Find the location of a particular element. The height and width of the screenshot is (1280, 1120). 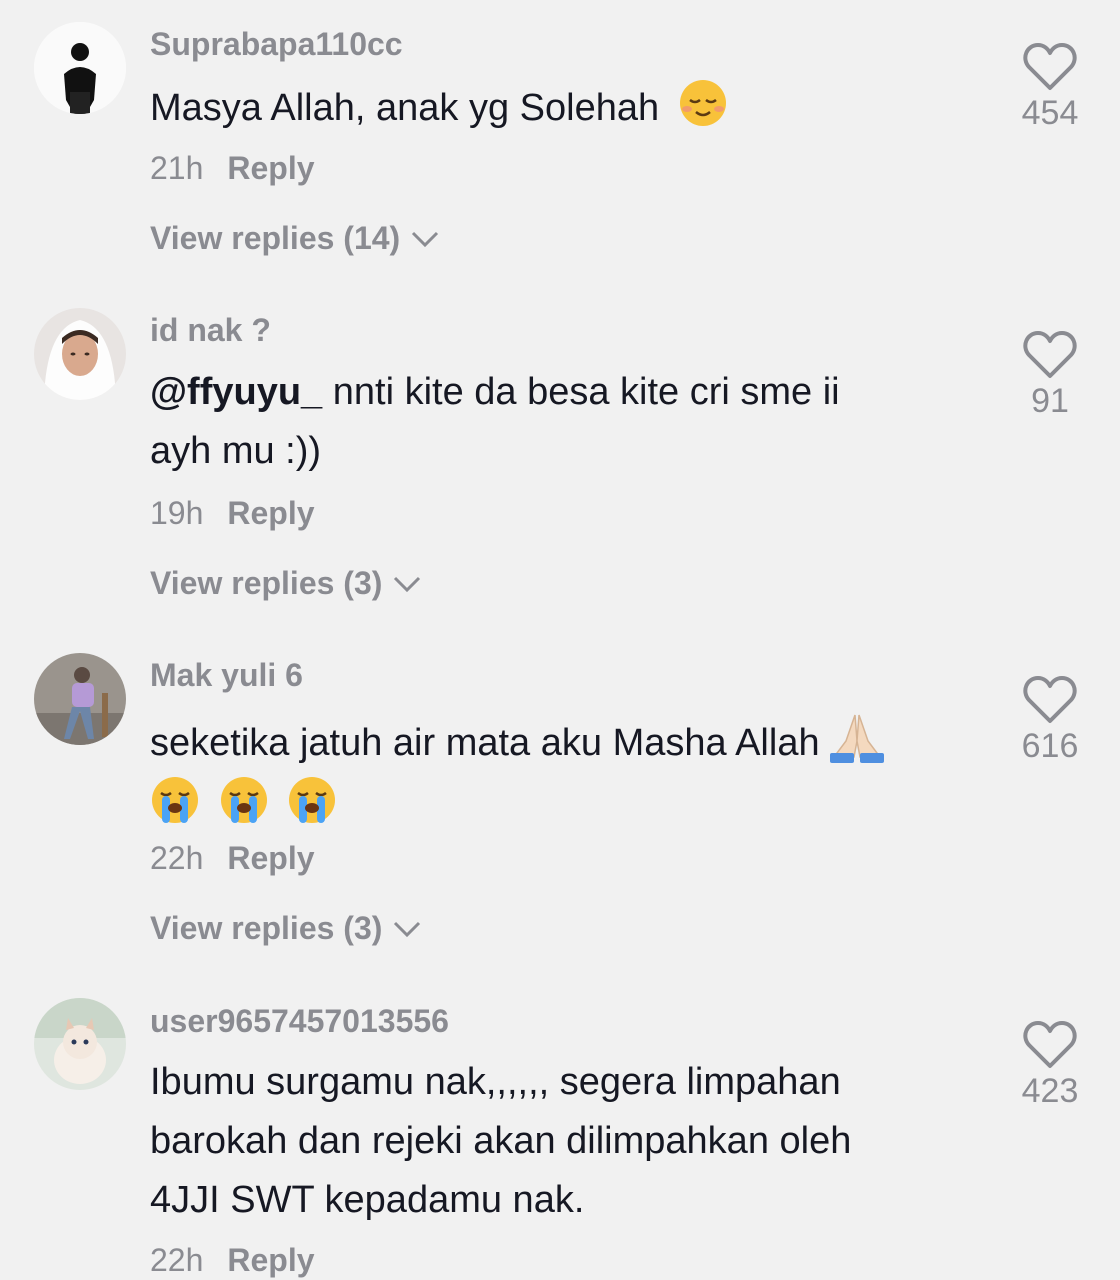

like-area: 91 is located at coordinates (1050, 375).